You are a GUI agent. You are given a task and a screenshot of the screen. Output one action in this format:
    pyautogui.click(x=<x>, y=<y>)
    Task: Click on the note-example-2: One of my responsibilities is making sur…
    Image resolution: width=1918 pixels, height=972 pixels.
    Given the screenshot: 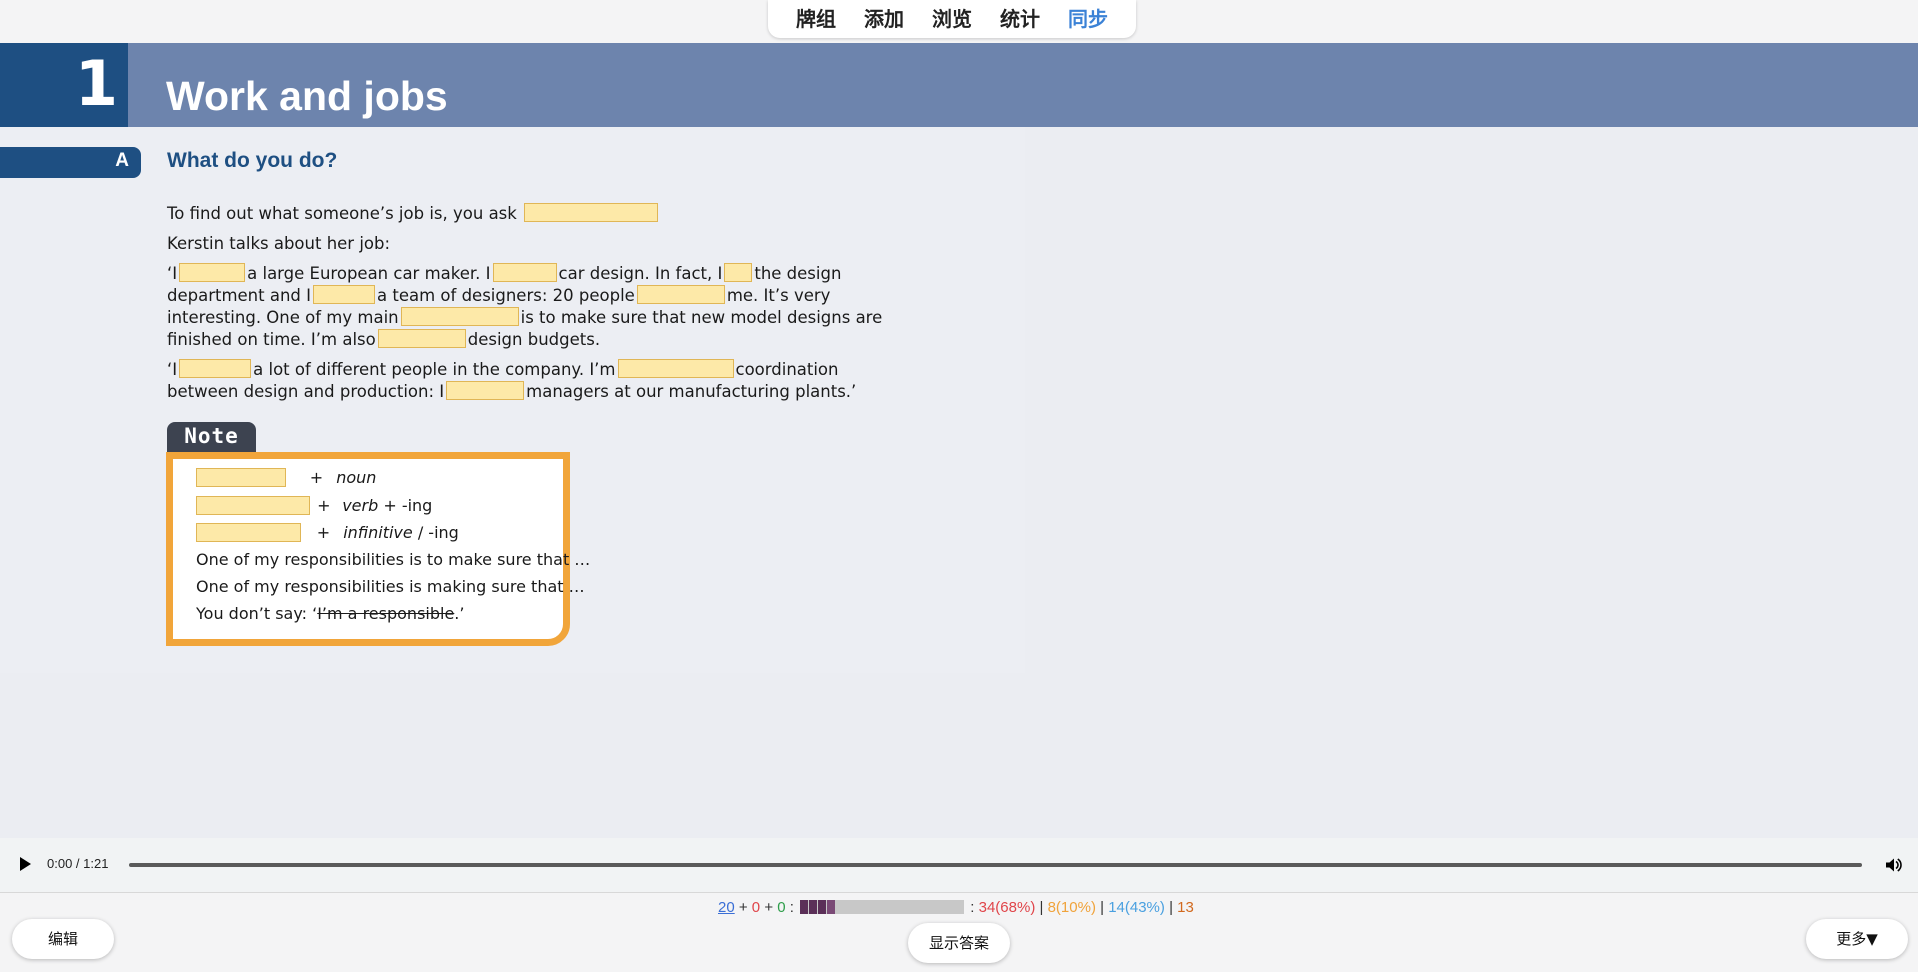 What is the action you would take?
    pyautogui.click(x=390, y=586)
    